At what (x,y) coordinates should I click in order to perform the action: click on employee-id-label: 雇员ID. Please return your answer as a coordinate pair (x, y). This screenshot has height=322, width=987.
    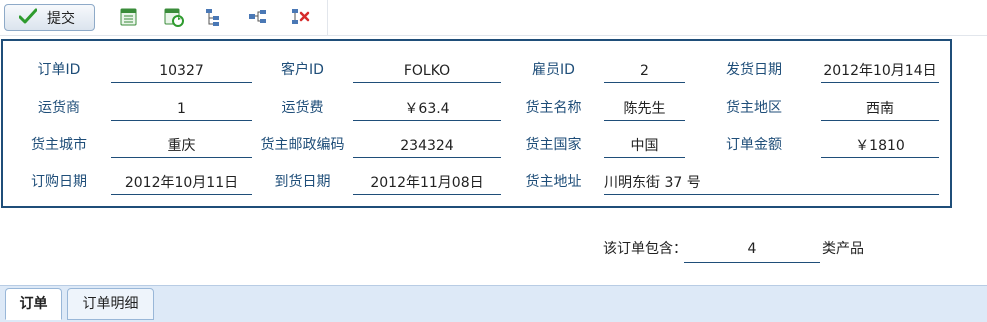
    Looking at the image, I should click on (553, 70).